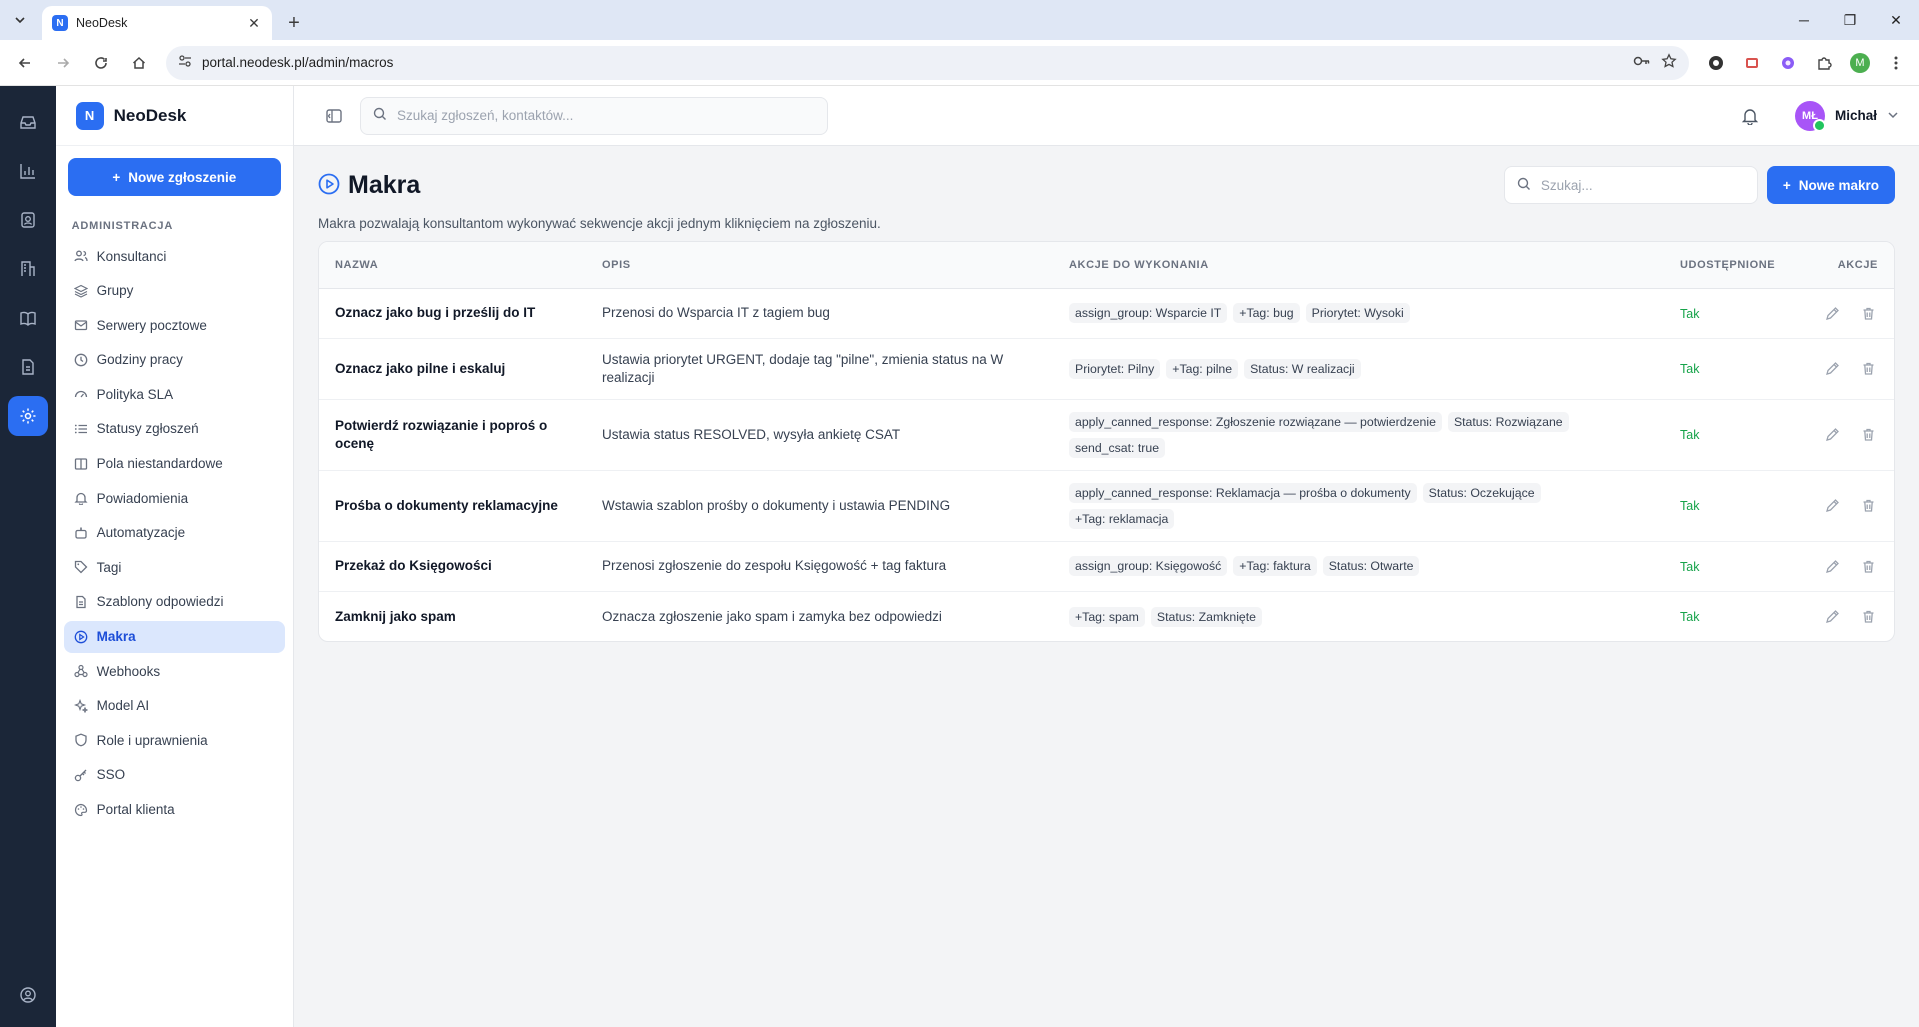  I want to click on new-ticket-label: Nowe zgłoszenie, so click(182, 177).